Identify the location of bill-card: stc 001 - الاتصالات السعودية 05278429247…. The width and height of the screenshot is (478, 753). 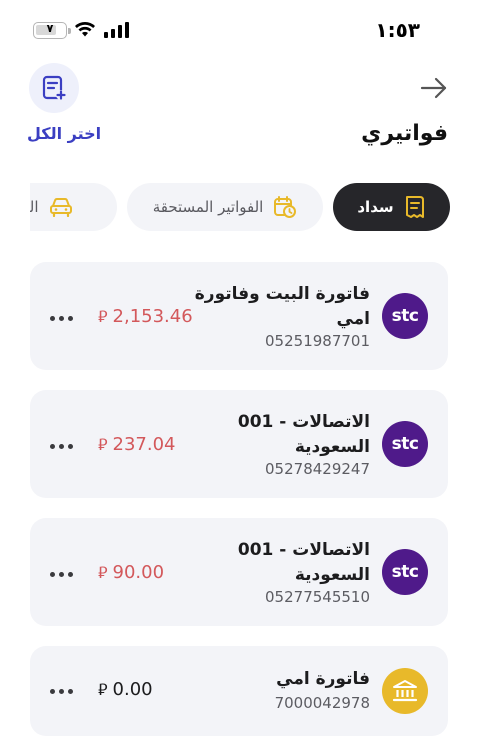
(239, 444).